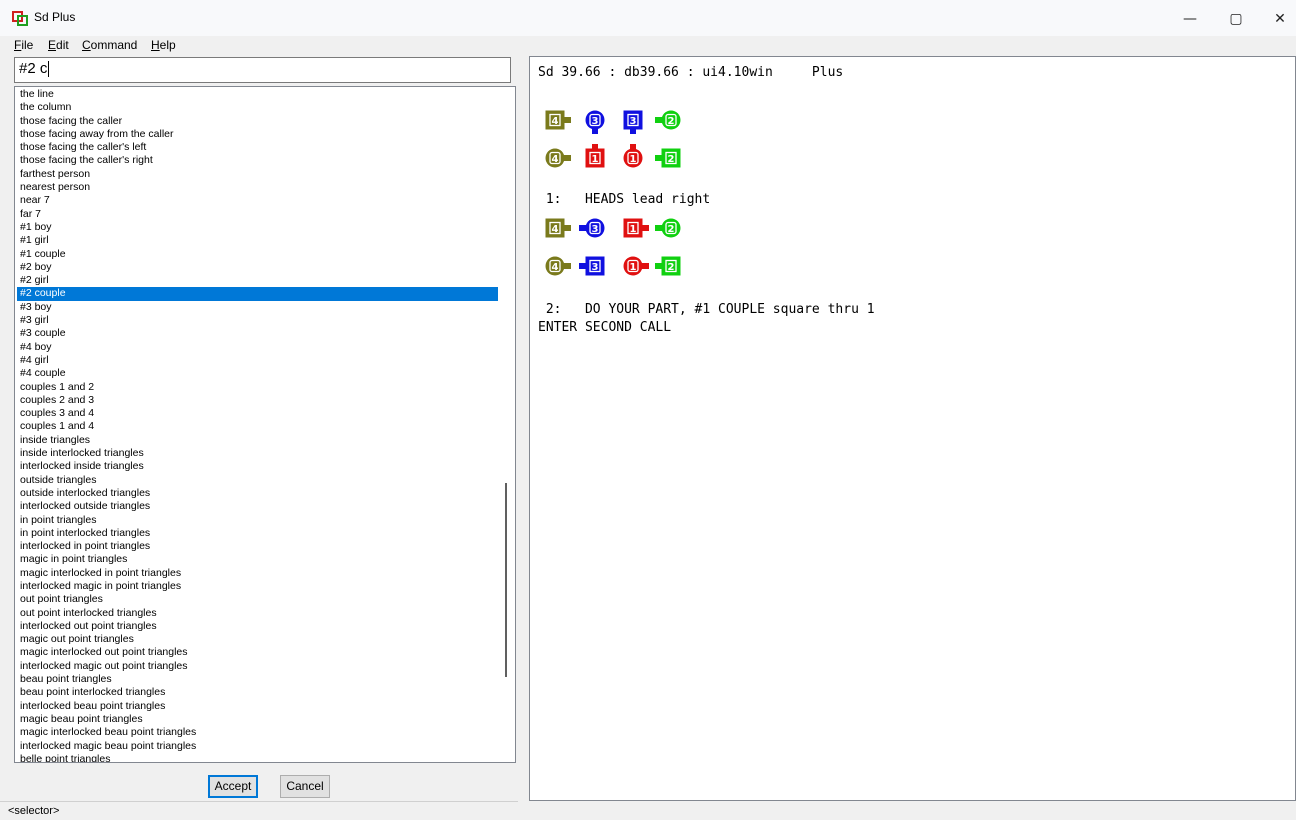 The height and width of the screenshot is (820, 1296). Describe the element at coordinates (258, 666) in the screenshot. I see `list-item: interlocked magic out point triangles` at that location.